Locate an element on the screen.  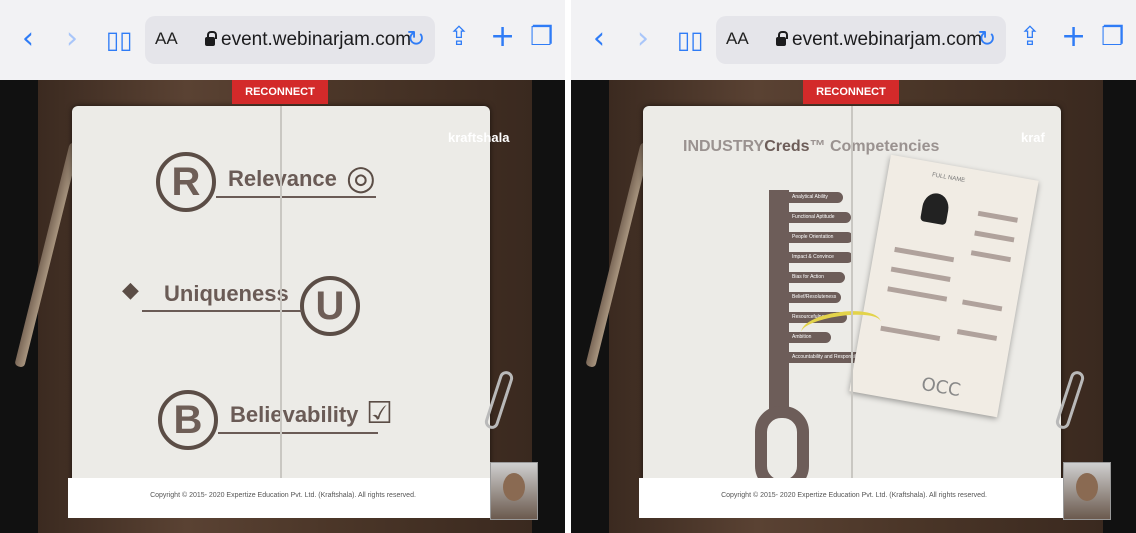
resume-illustration: FULL NAME OCC is located at coordinates (944, 286).